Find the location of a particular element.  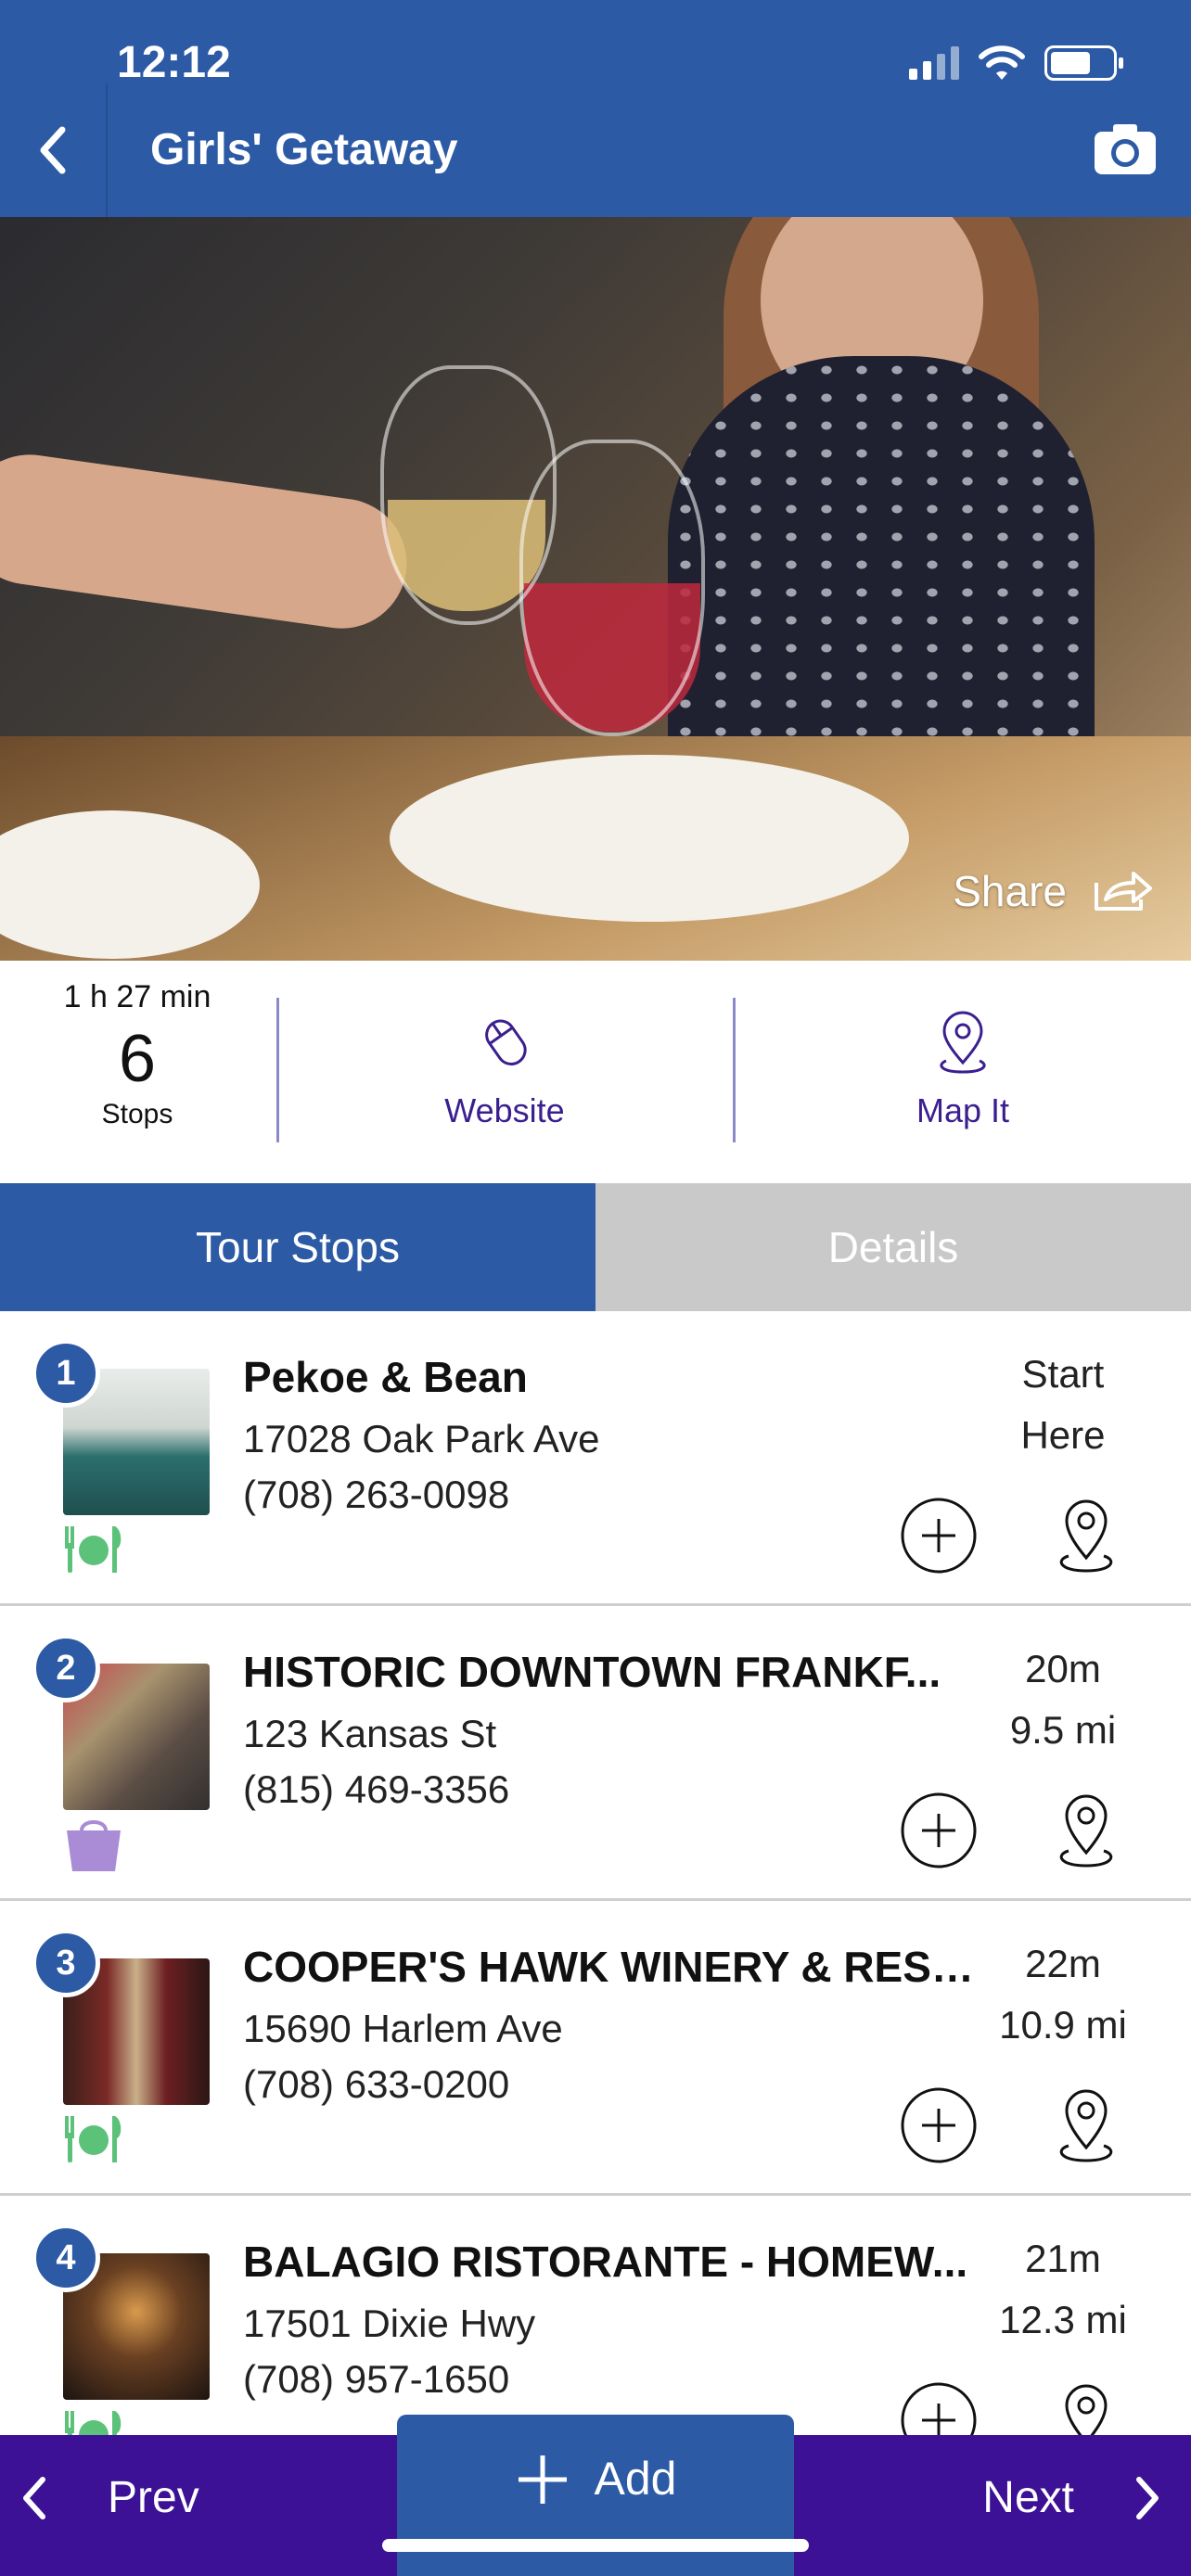

prev-label: Prev is located at coordinates (153, 2498).